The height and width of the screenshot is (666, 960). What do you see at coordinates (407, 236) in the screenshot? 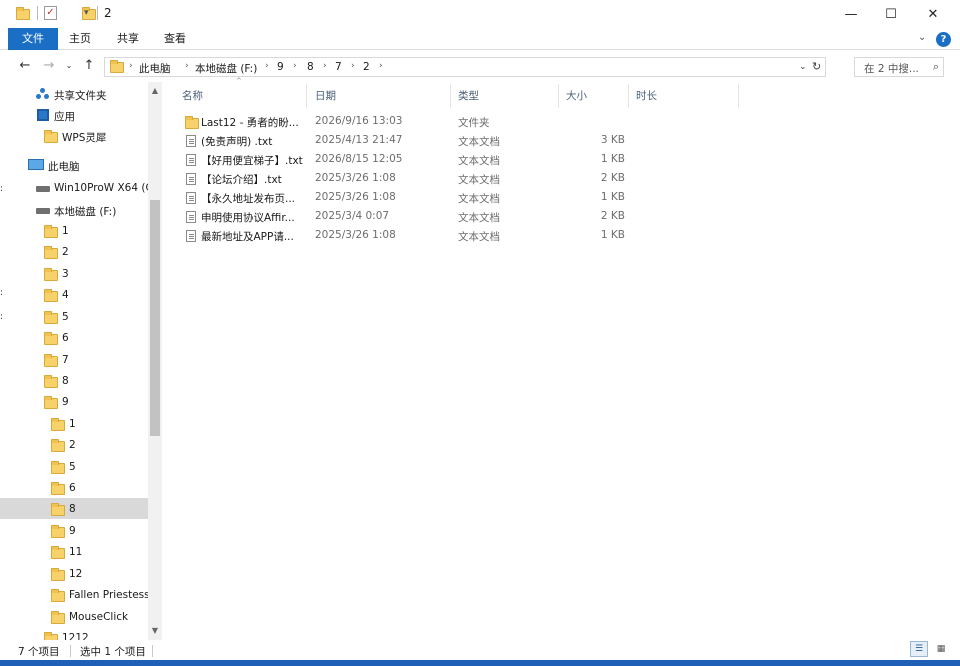
I see `list-item: 最新地址及APP请... 2025/3/26 1:08 文本文档 1 KB` at bounding box center [407, 236].